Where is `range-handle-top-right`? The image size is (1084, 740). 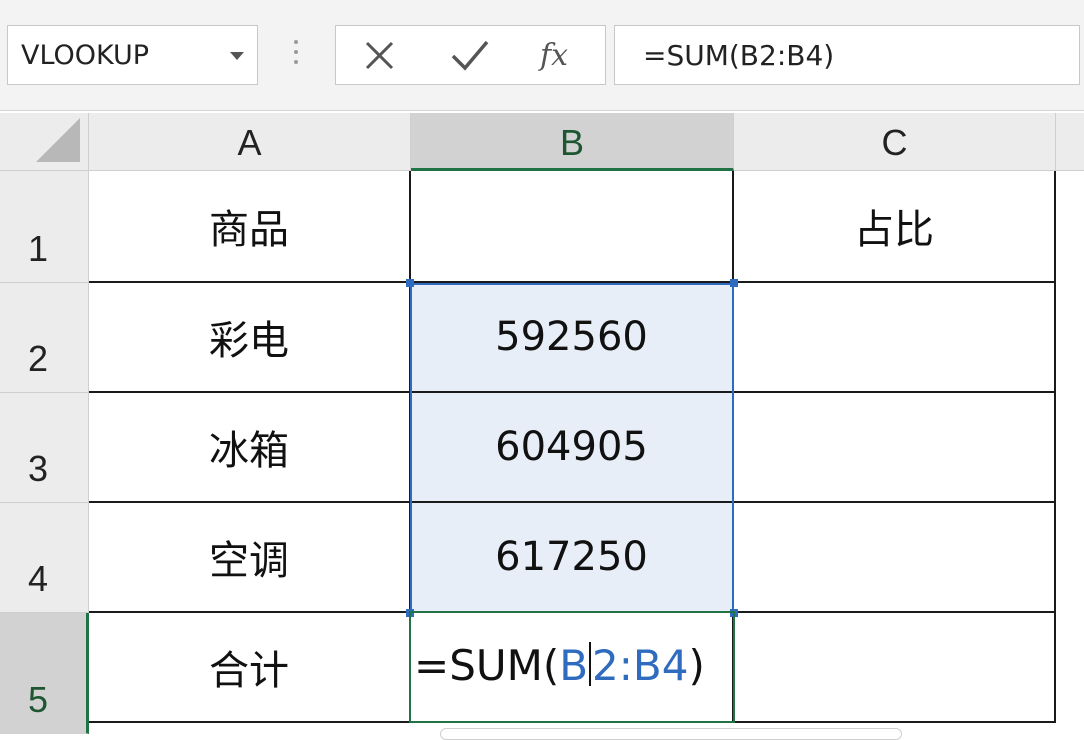
range-handle-top-right is located at coordinates (734, 283).